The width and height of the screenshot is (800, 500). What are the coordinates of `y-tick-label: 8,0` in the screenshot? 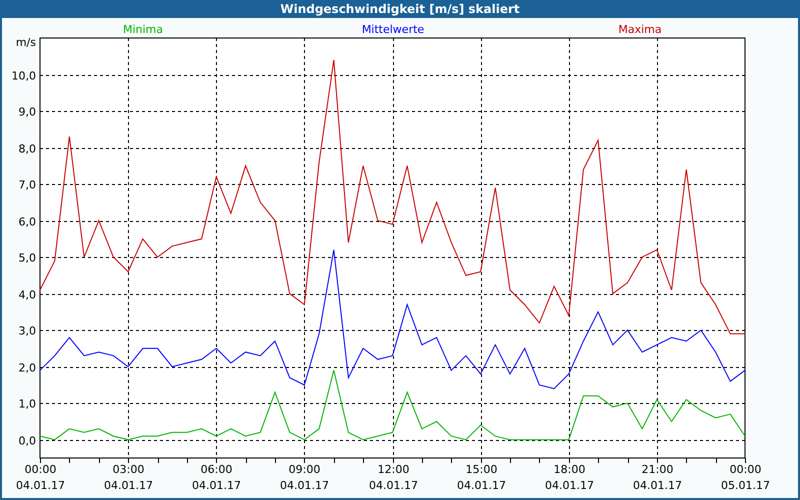 It's located at (27, 149).